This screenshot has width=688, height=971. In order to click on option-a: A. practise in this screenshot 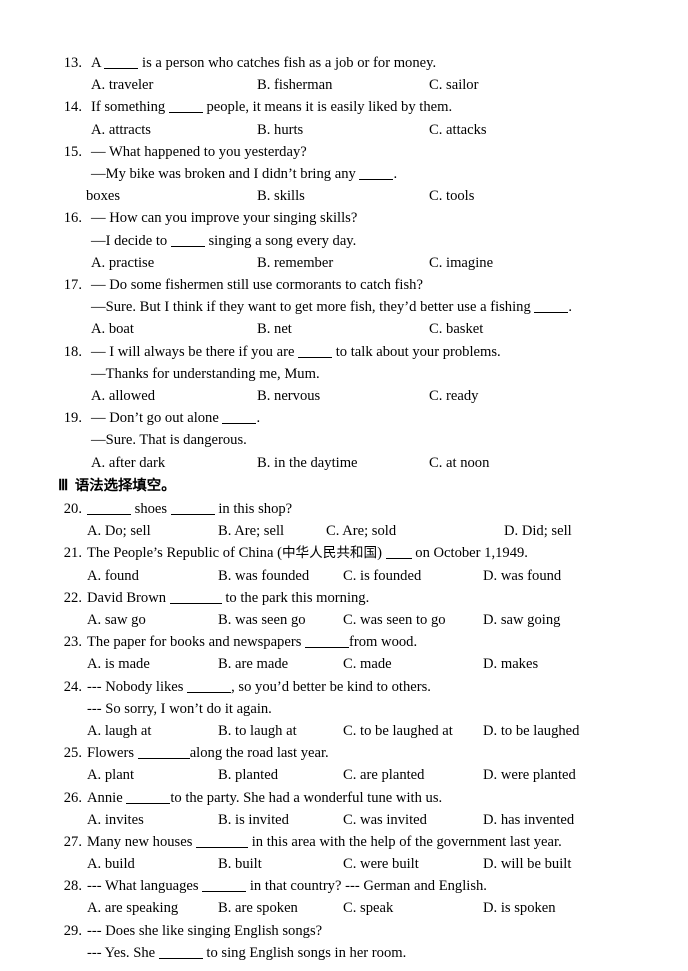, I will do `click(122, 263)`.